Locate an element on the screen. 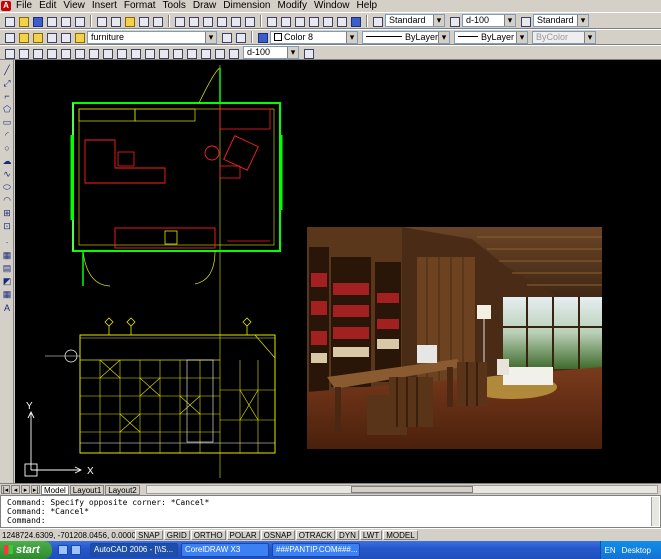 Image resolution: width=661 pixels, height=559 pixels. first-tab-icon: |◂ is located at coordinates (5, 489).